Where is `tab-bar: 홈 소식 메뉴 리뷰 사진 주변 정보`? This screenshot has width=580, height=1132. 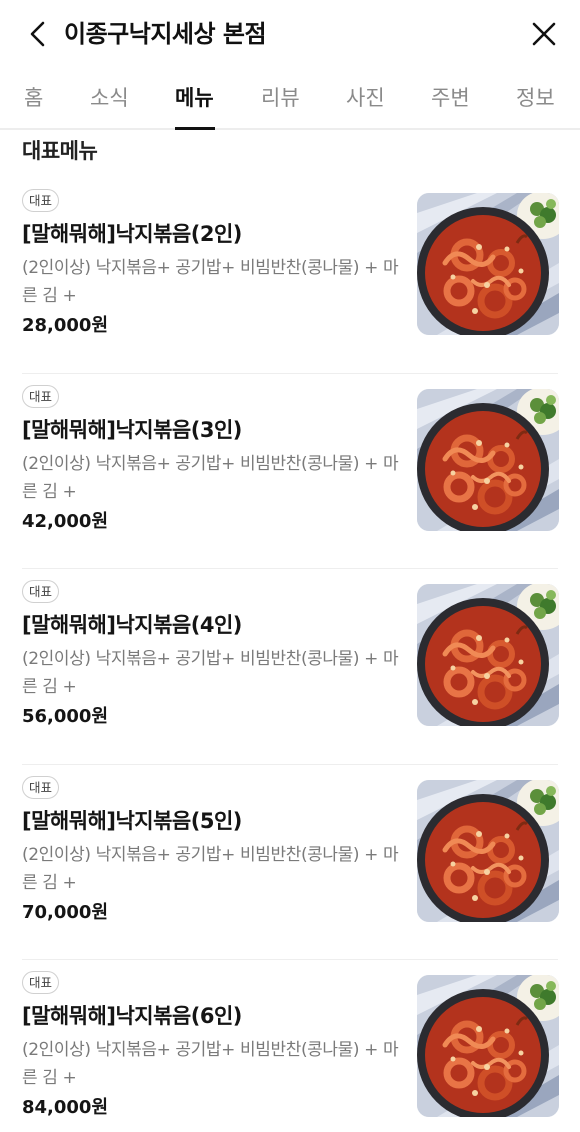 tab-bar: 홈 소식 메뉴 리뷰 사진 주변 정보 is located at coordinates (290, 99).